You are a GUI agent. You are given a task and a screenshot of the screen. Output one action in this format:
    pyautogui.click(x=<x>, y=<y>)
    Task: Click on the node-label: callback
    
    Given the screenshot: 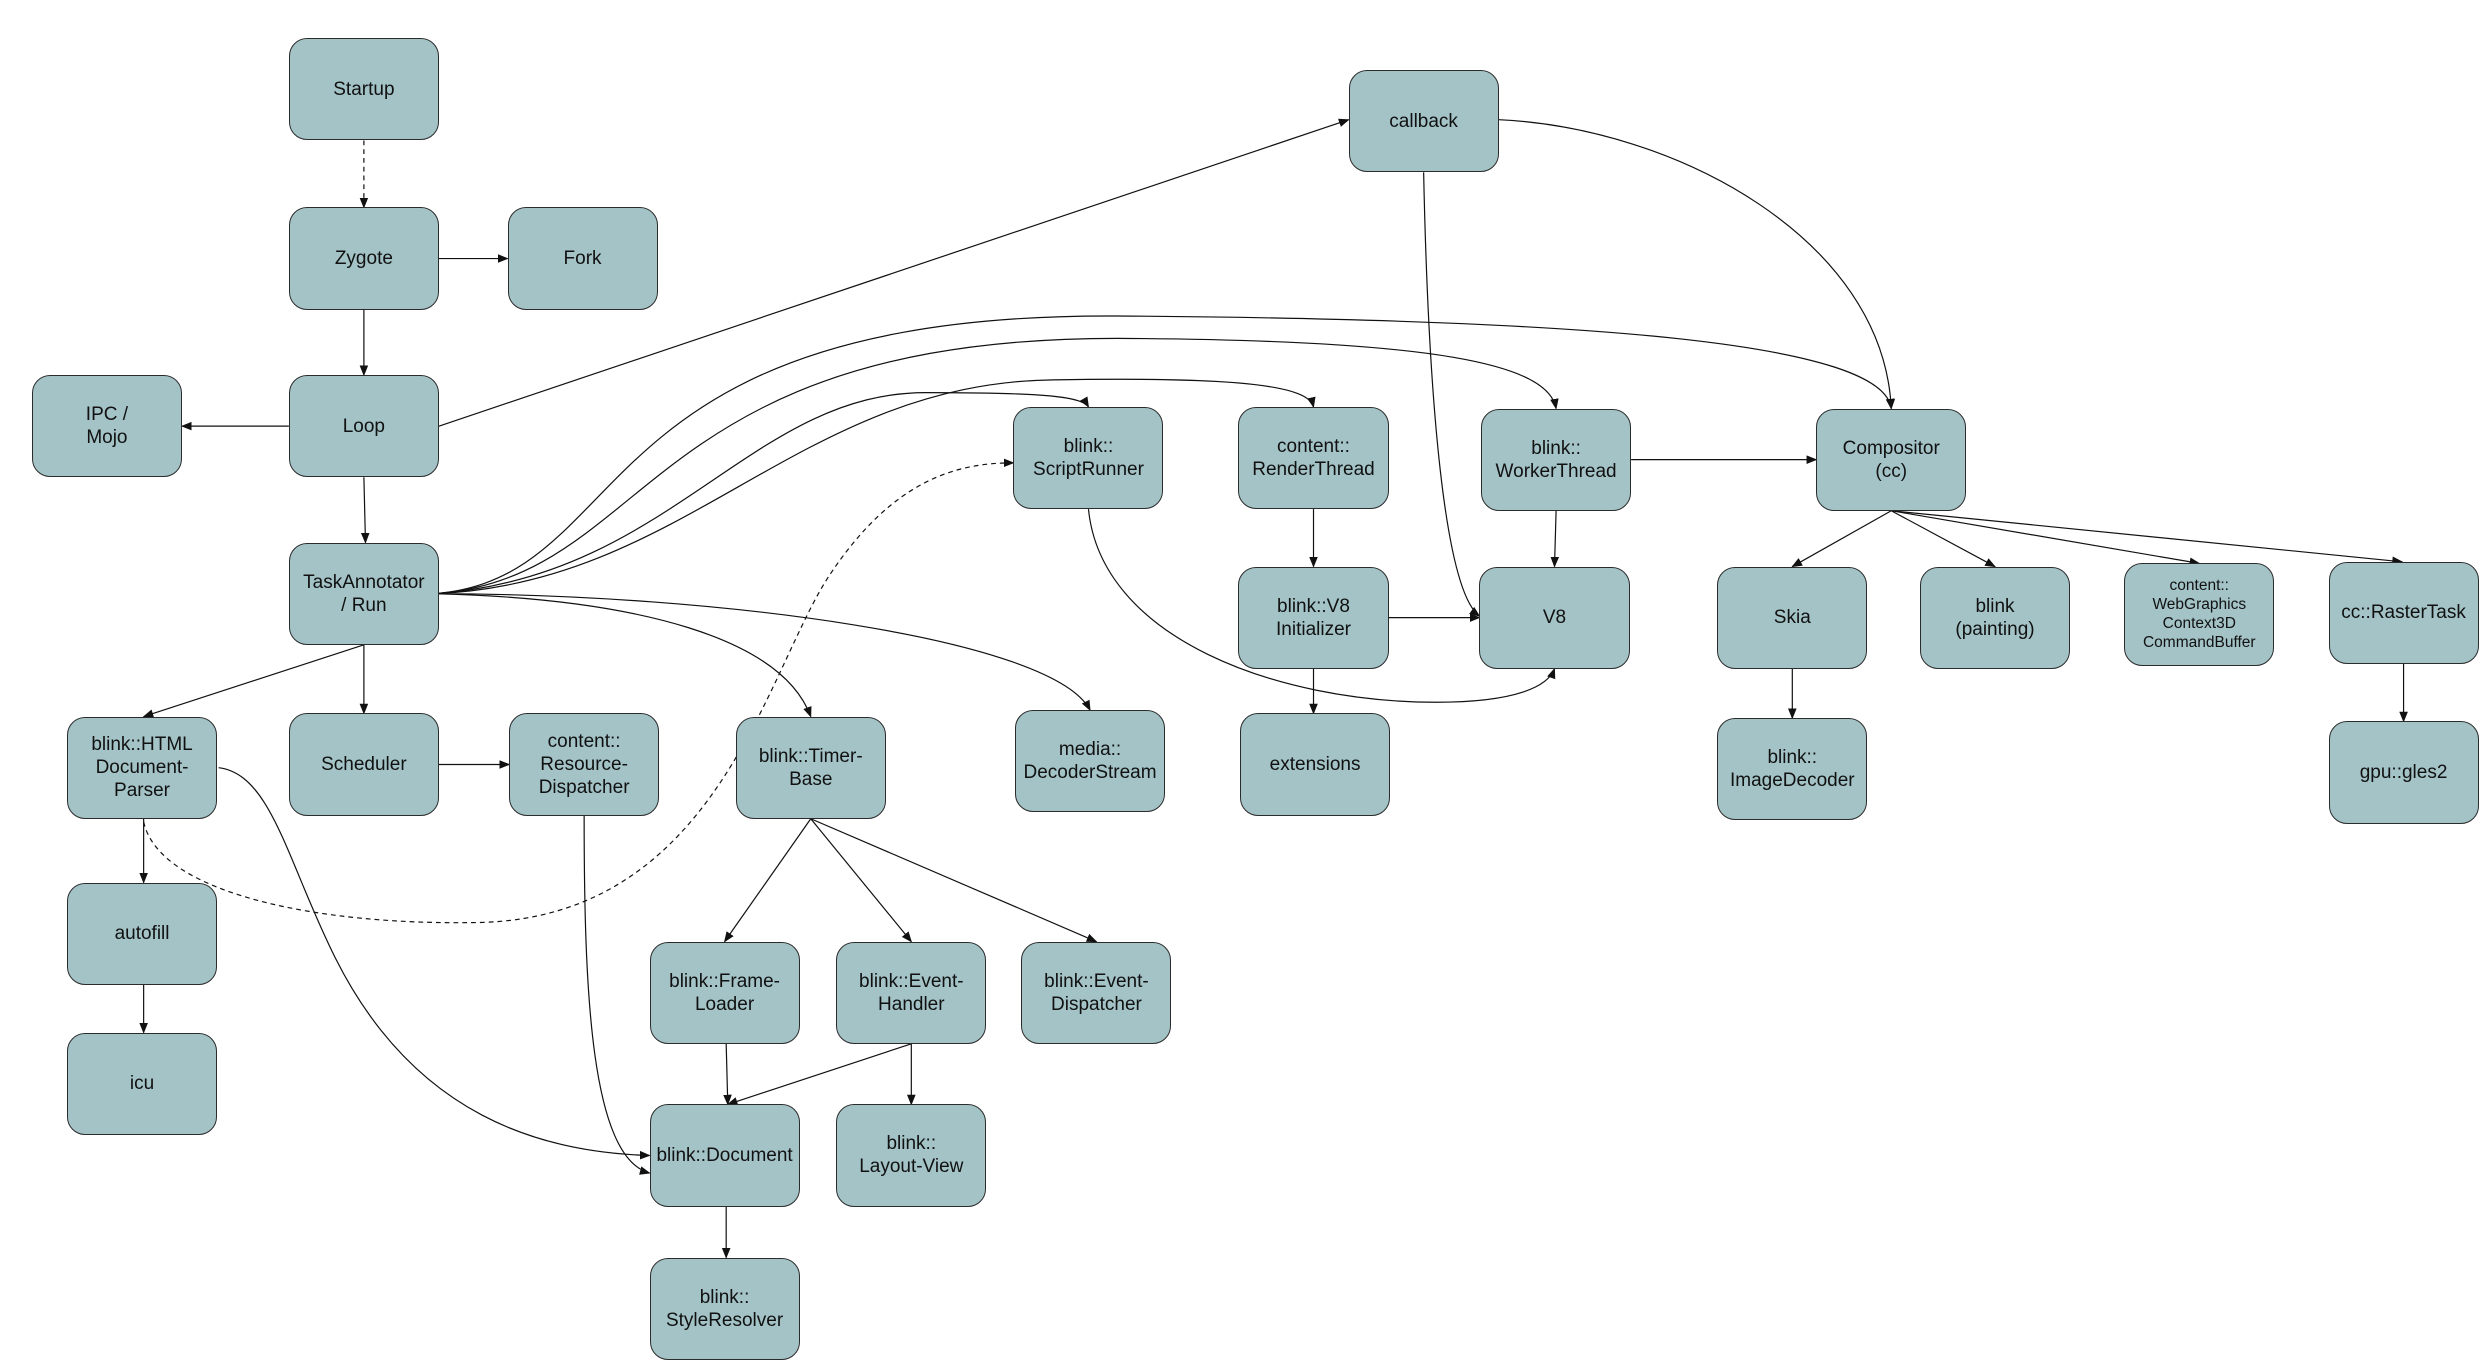 What is the action you would take?
    pyautogui.click(x=1423, y=121)
    